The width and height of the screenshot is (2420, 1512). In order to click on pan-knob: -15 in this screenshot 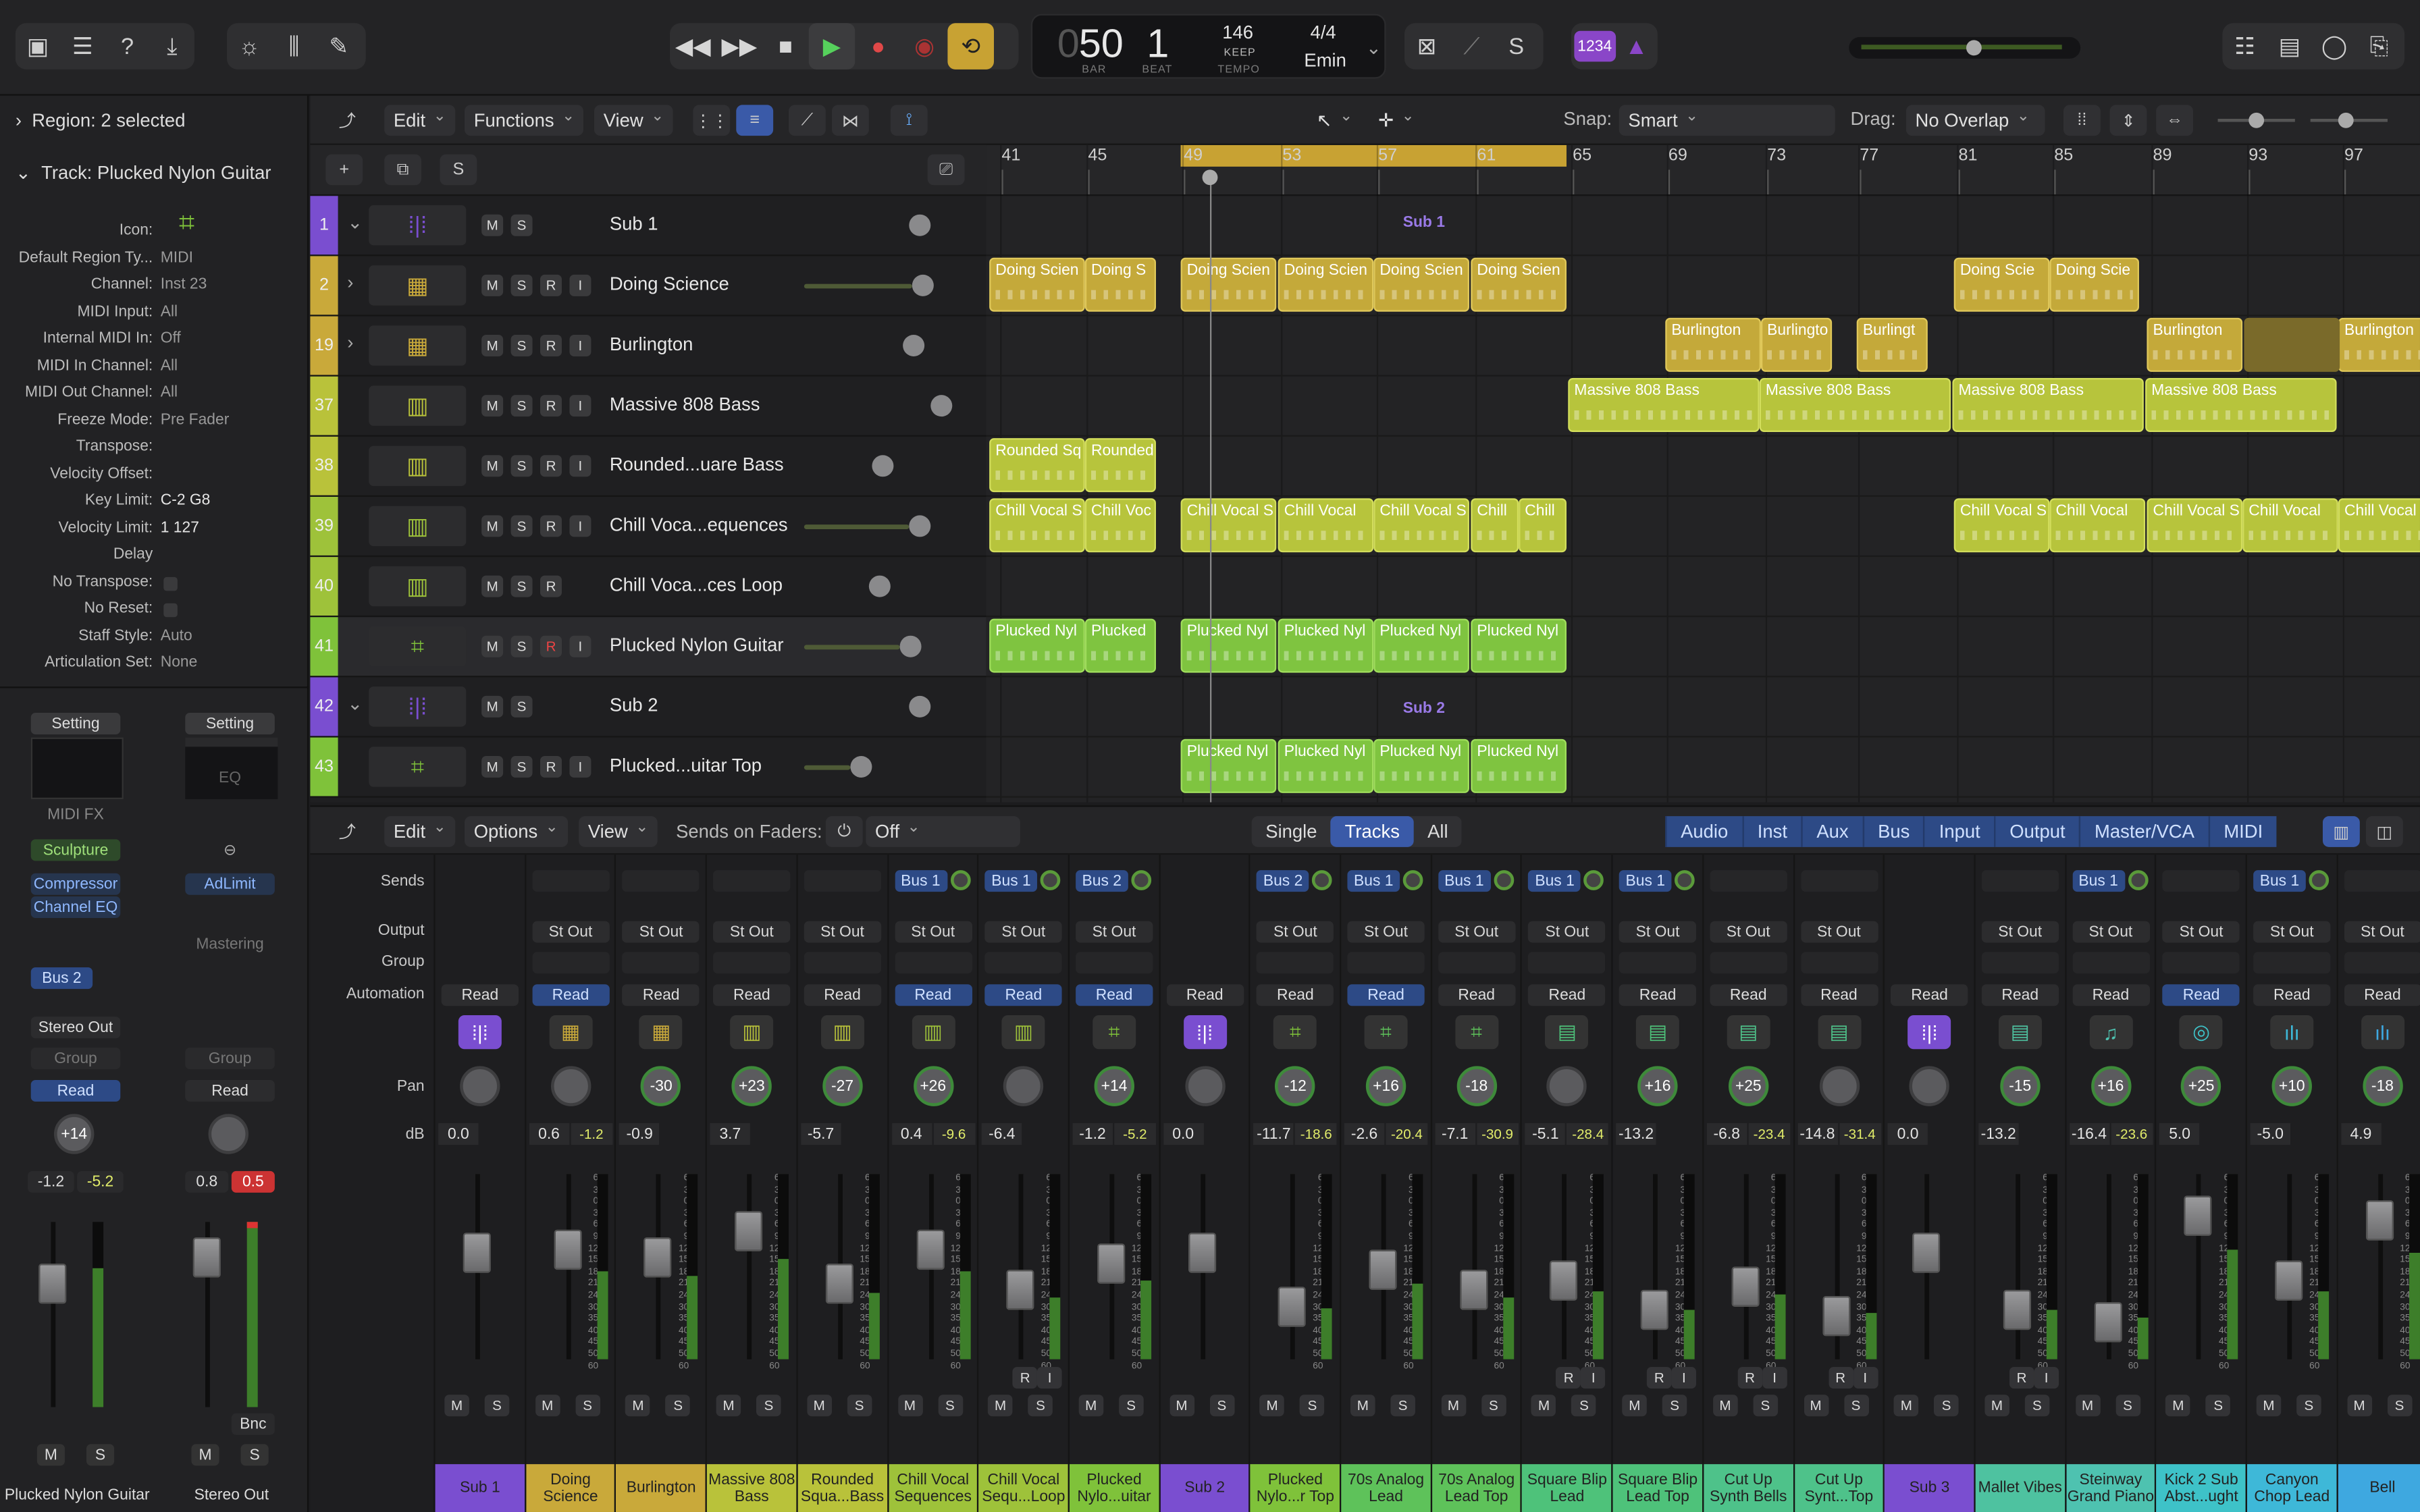, I will do `click(2020, 1086)`.